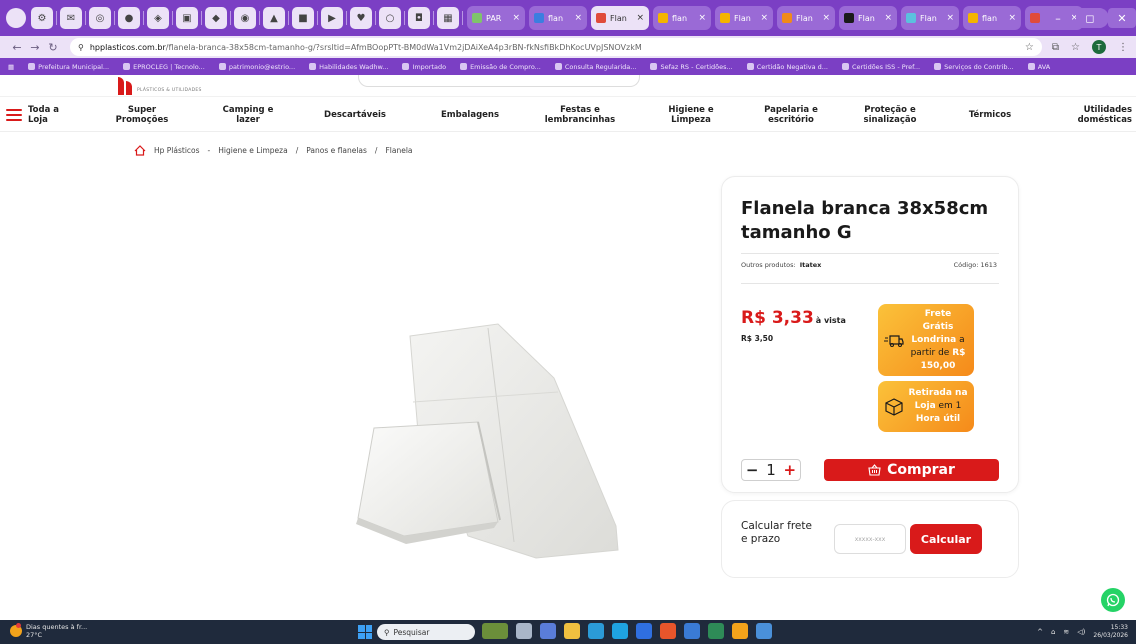 This screenshot has width=1136, height=644. What do you see at coordinates (274, 18) in the screenshot?
I see `pinned-tab-icon: ▲` at bounding box center [274, 18].